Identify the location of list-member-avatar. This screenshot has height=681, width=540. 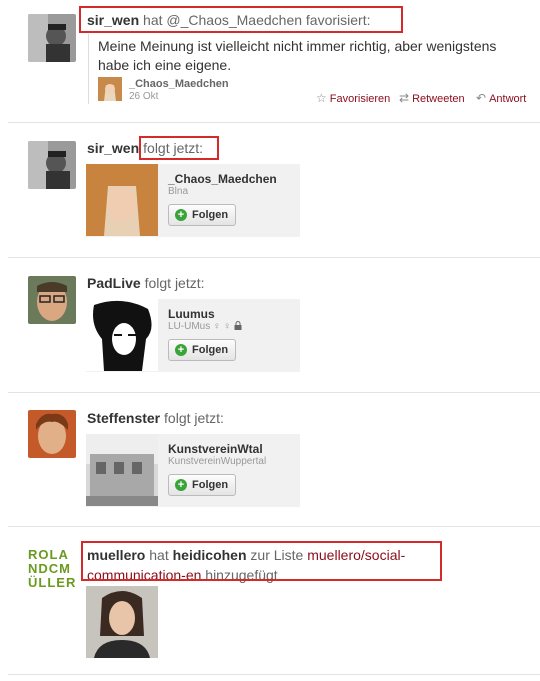
(122, 622).